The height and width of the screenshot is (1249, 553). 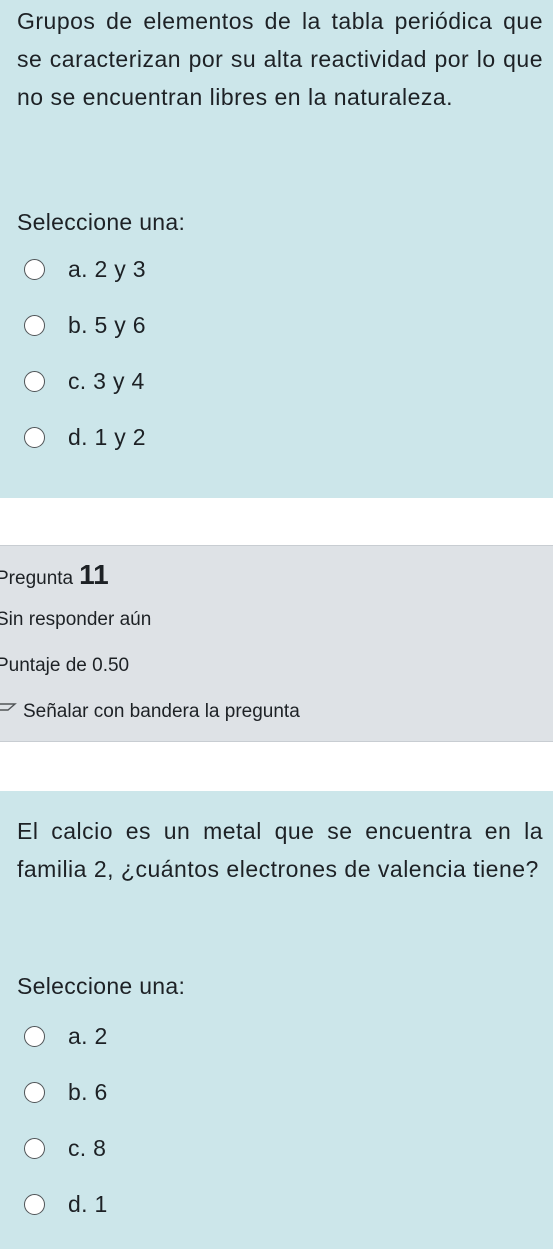 I want to click on answer-option-d: d. 1 y 2, so click(x=85, y=437).